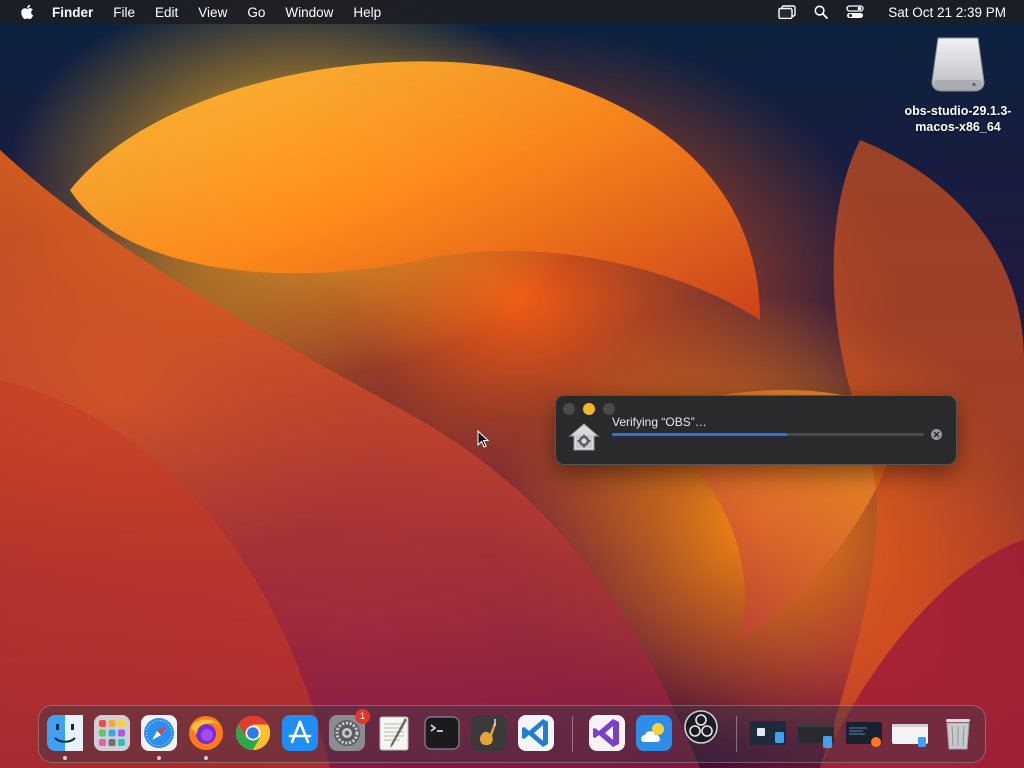 Image resolution: width=1024 pixels, height=768 pixels. I want to click on dock-finder-icon, so click(65, 733).